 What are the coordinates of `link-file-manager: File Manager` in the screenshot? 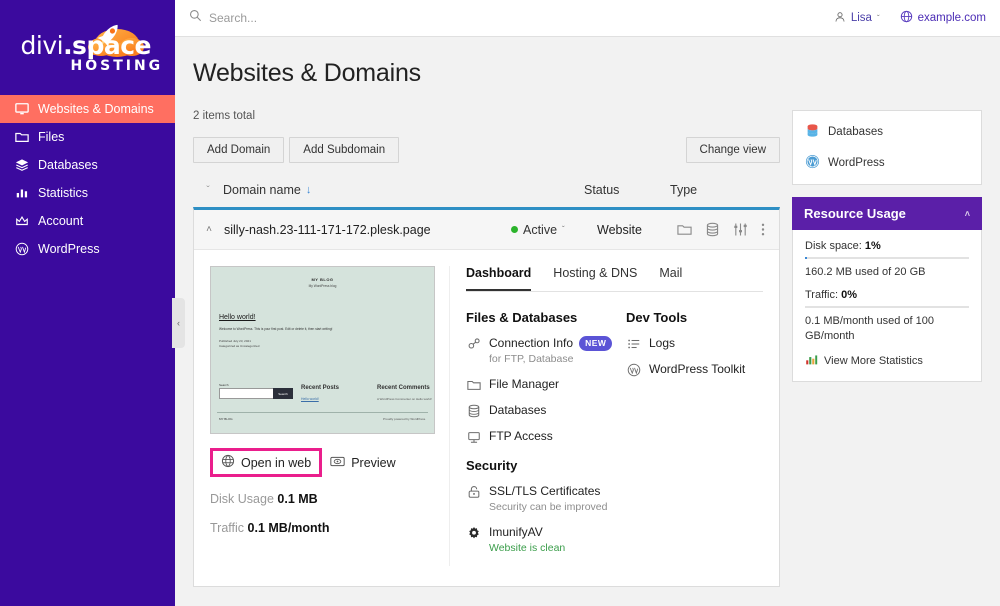 It's located at (546, 384).